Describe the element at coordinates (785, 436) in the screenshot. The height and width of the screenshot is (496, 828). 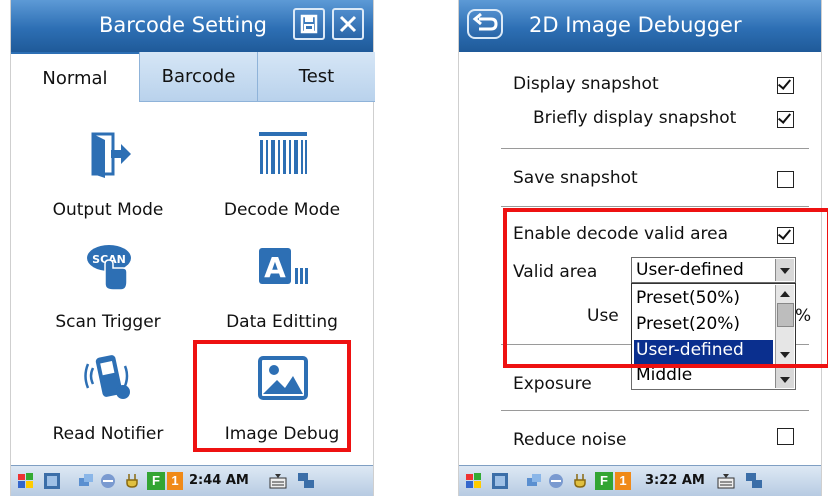
I see `reduce-noise-checkbox` at that location.